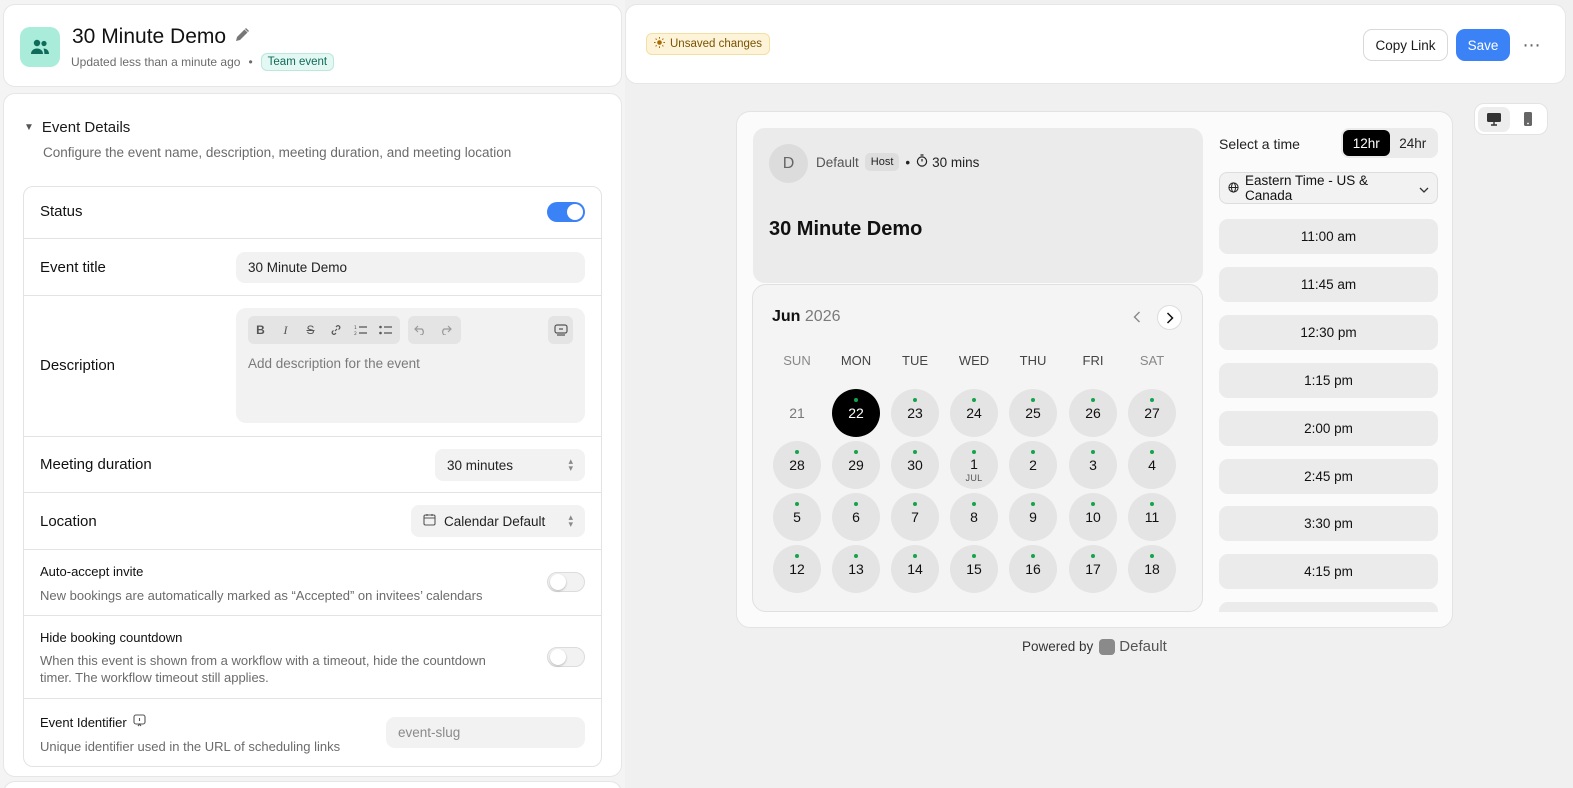  Describe the element at coordinates (1532, 45) in the screenshot. I see `more-options-icon: ⋯` at that location.